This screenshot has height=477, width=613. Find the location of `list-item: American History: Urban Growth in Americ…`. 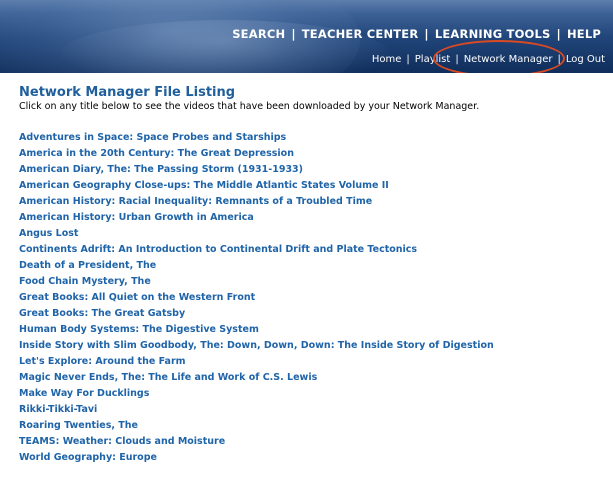

list-item: American History: Urban Growth in Americ… is located at coordinates (314, 215).